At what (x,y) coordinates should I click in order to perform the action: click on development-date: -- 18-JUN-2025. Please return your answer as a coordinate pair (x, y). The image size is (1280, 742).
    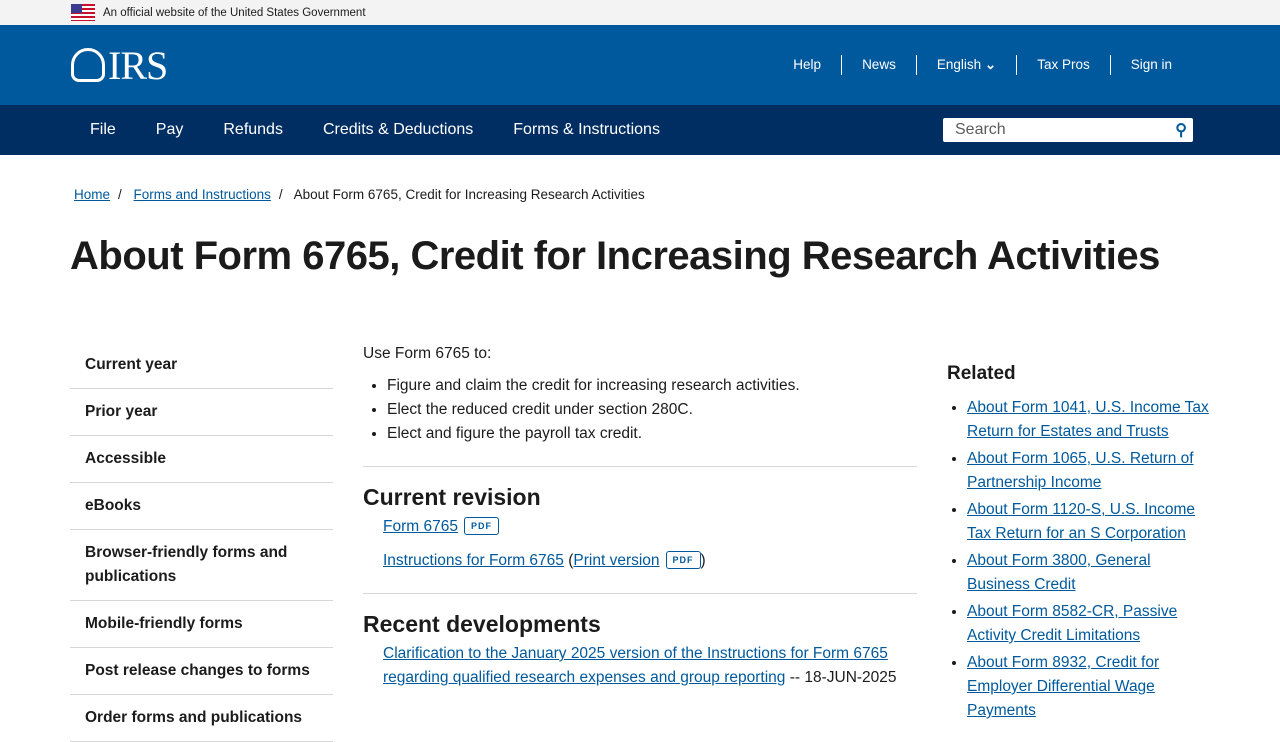
    Looking at the image, I should click on (843, 677).